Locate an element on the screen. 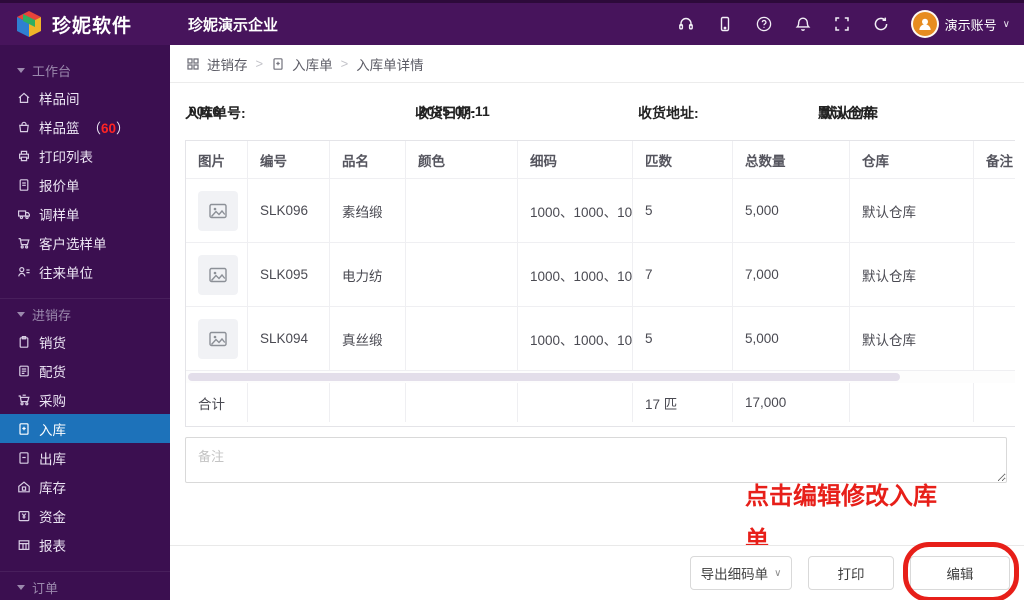  sidebar-section-header-workbench: 工作台 is located at coordinates (85, 70).